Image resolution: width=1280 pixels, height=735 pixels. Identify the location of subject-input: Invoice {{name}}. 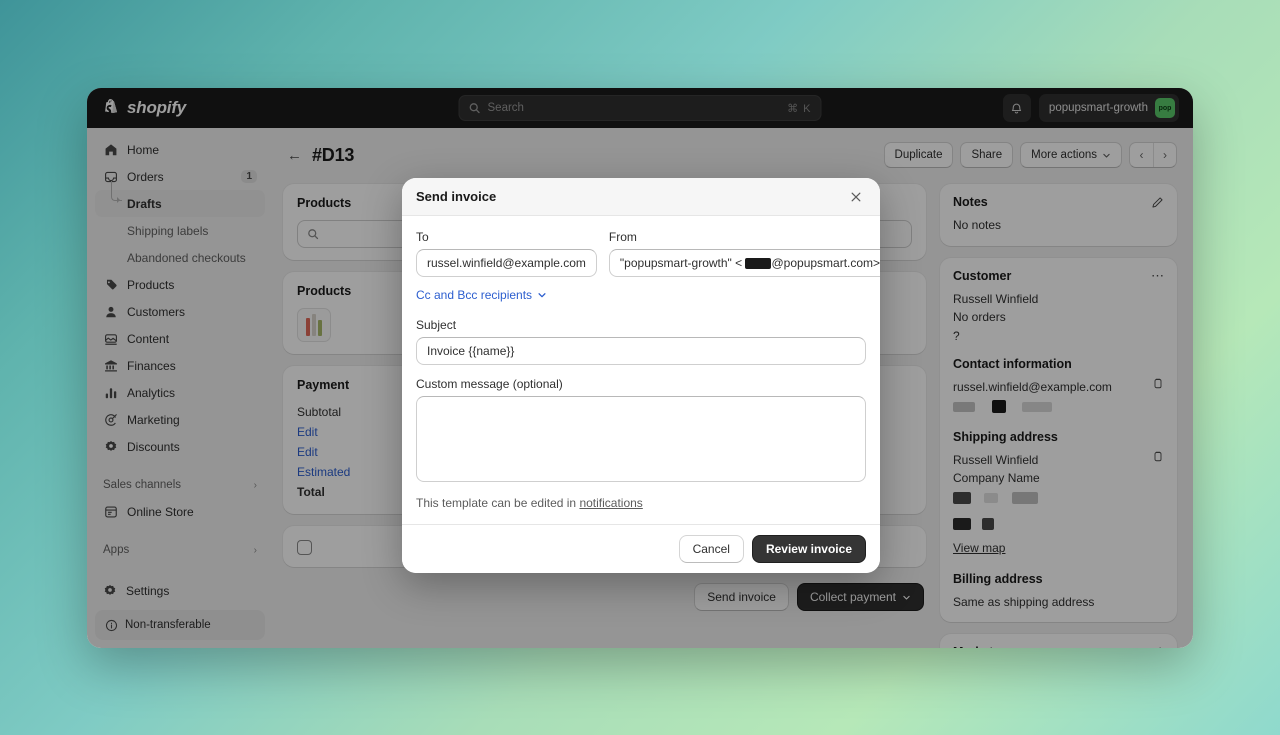
(641, 351).